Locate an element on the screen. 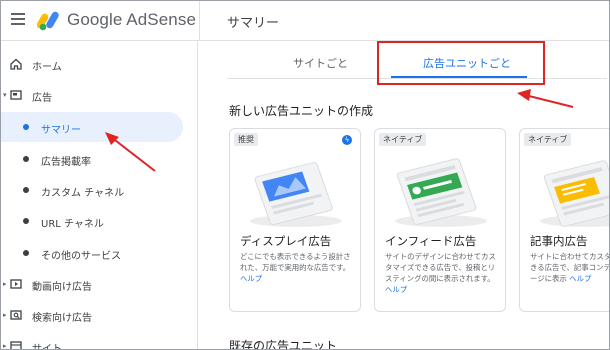  sidebar-item-label: URL チャネル is located at coordinates (72, 224).